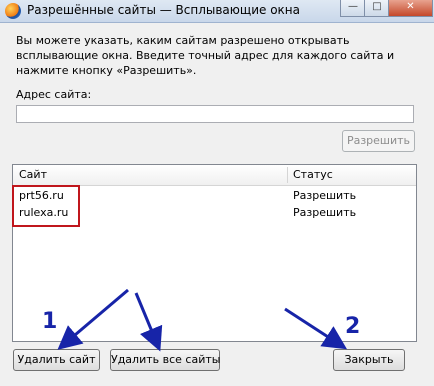  I want to click on column-separator, so click(287, 175).